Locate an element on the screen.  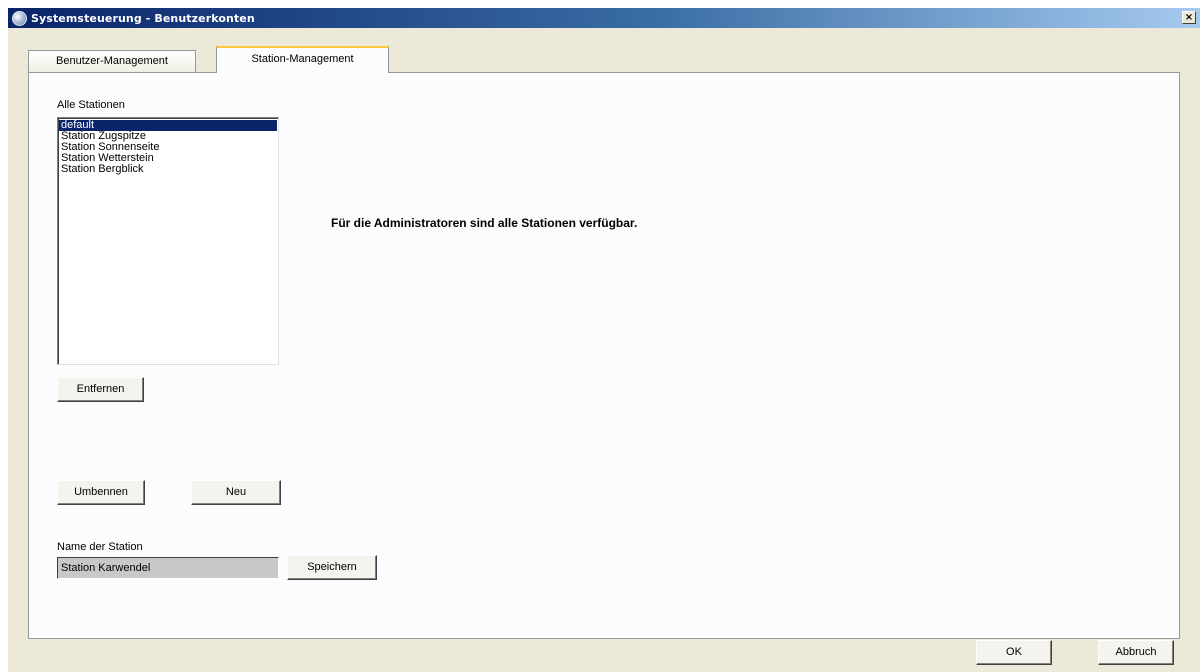
window-title: Systemsteuerung - Benutzerkonten is located at coordinates (143, 18).